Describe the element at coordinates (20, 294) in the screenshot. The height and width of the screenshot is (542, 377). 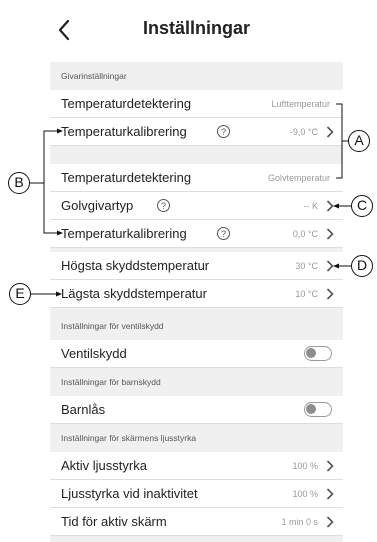
I see `callout-e: E` at that location.